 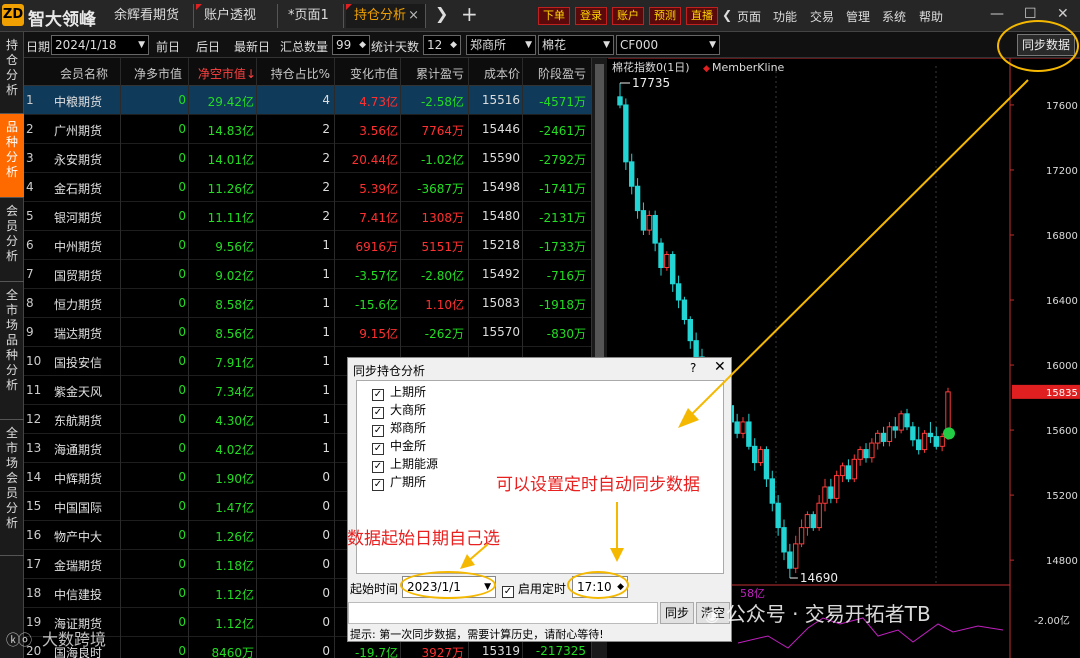 I want to click on annotation-timer-note: 可以设置定时自动同步数据, so click(x=598, y=485).